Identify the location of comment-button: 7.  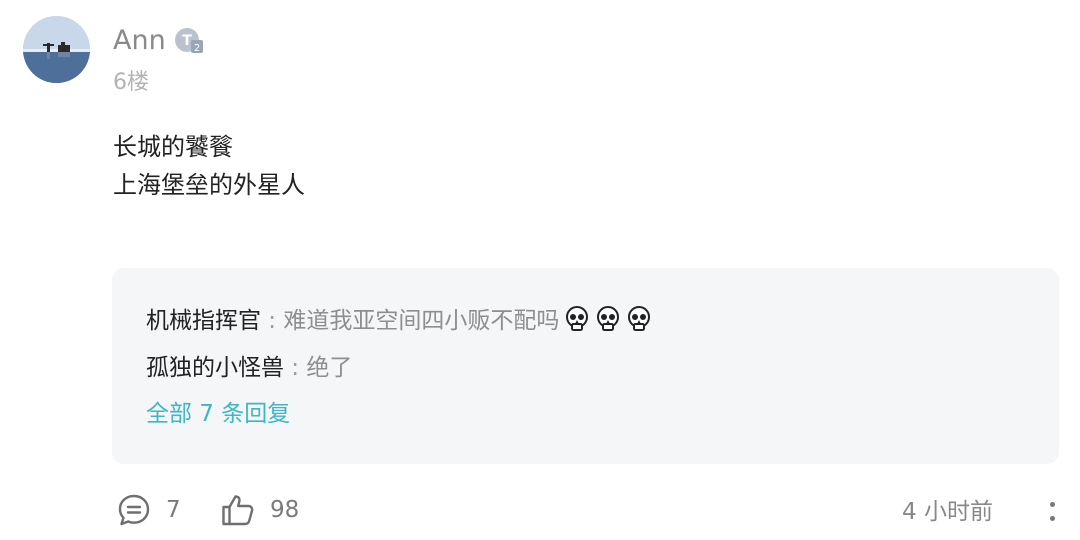
(148, 510).